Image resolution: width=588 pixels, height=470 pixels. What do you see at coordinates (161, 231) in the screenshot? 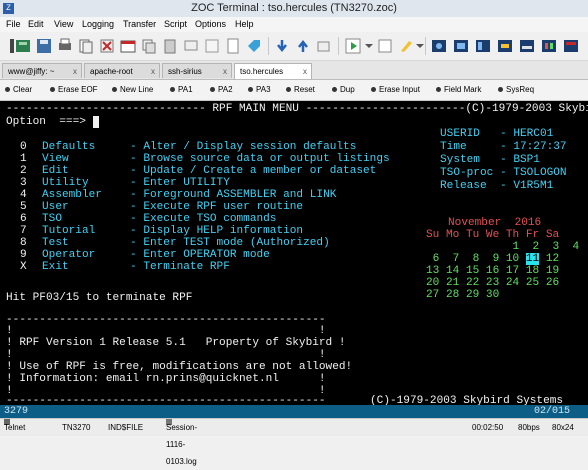
I see `menu-option-tutorial: 7 Tutorial - Display HELP information` at bounding box center [161, 231].